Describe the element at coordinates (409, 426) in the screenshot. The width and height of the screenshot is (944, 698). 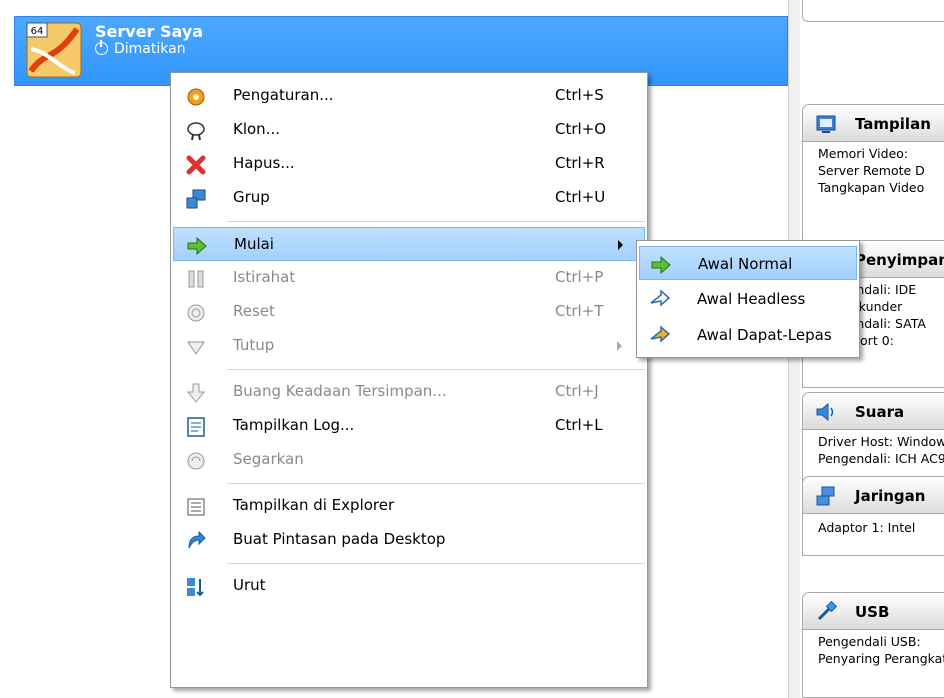
I see `menu-item-show-log: Tampilkan Log... Ctrl+L` at that location.